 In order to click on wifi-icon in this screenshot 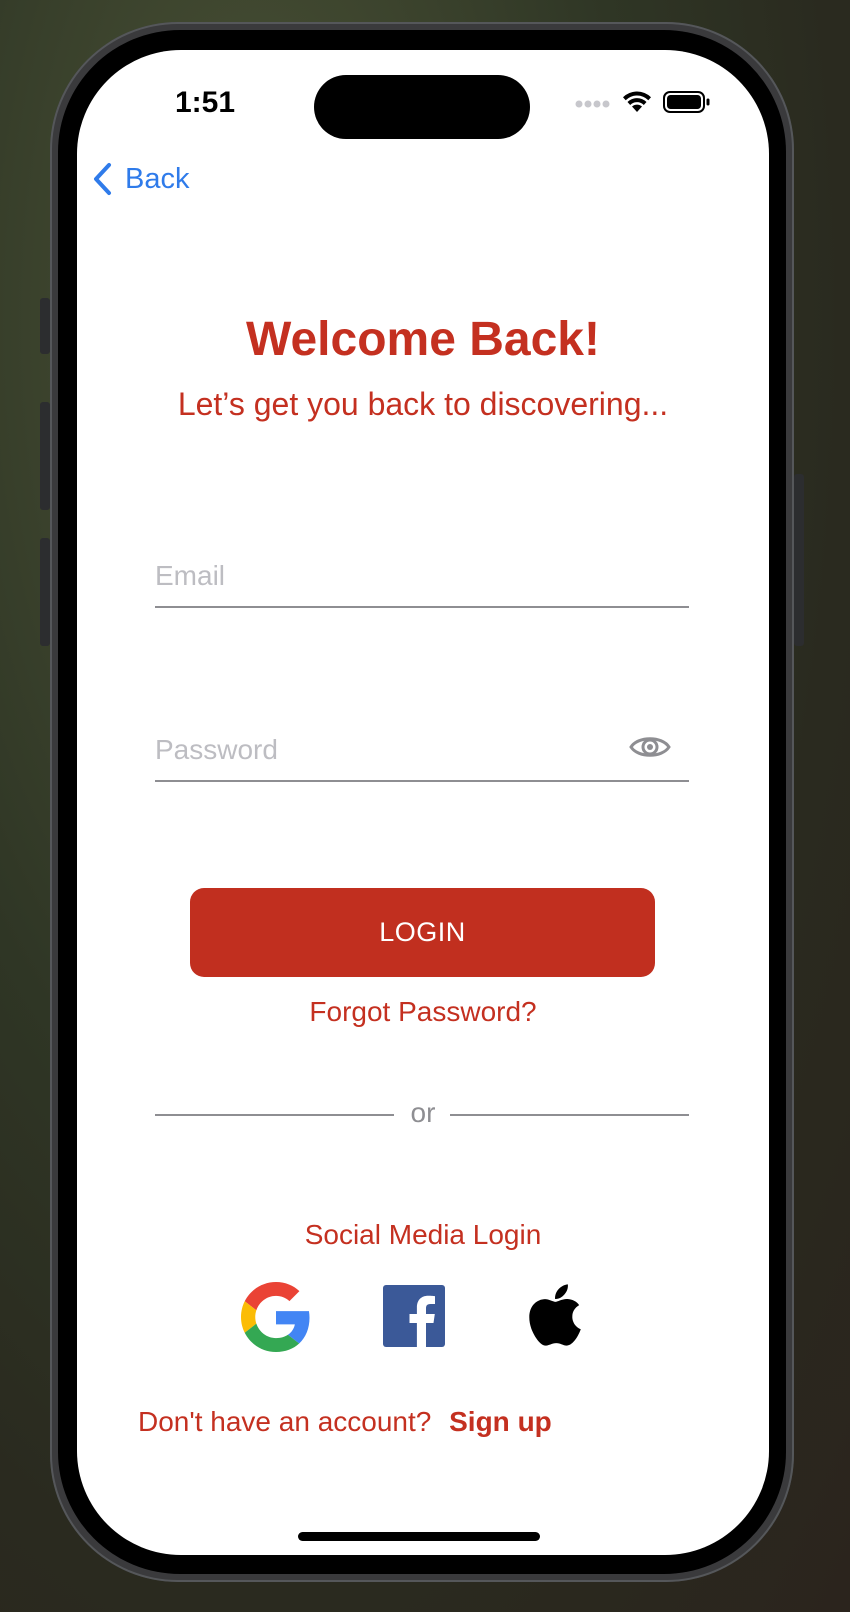, I will do `click(637, 101)`.